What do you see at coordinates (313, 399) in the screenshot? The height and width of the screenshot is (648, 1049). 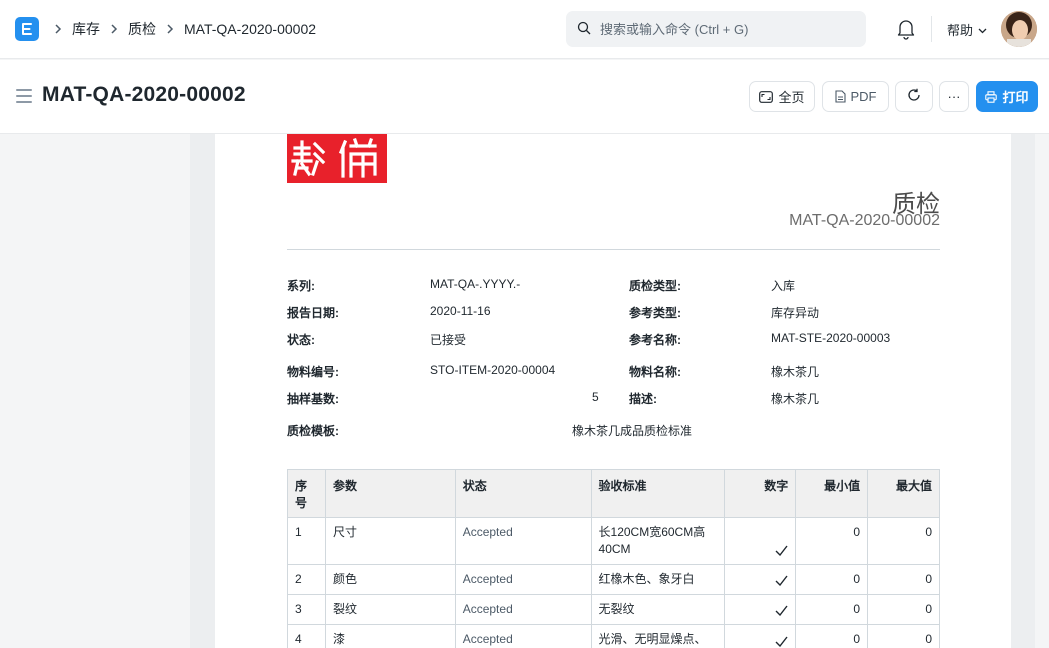 I see `sample-size-label: 抽样基数:` at bounding box center [313, 399].